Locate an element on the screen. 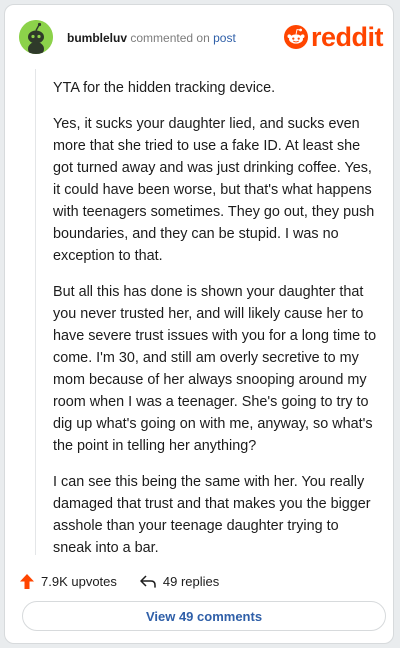 The image size is (400, 648). comment-byline: bumbleluv commented on post is located at coordinates (151, 38).